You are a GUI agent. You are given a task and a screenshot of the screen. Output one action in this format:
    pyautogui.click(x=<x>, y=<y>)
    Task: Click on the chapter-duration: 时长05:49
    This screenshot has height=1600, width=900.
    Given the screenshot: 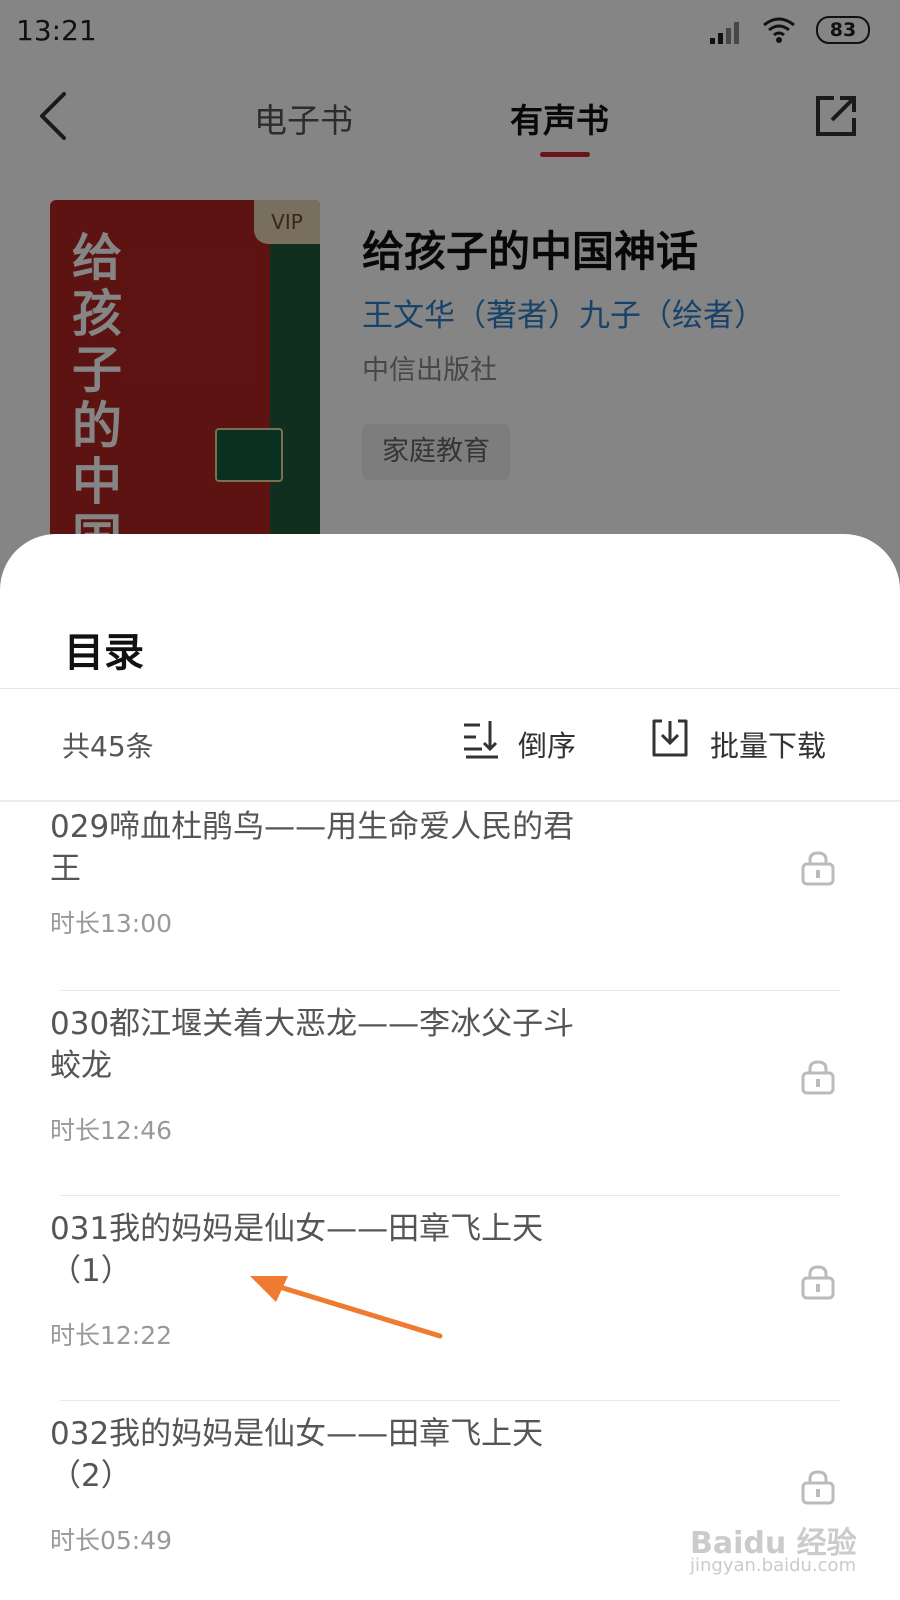 What is the action you would take?
    pyautogui.click(x=111, y=1540)
    